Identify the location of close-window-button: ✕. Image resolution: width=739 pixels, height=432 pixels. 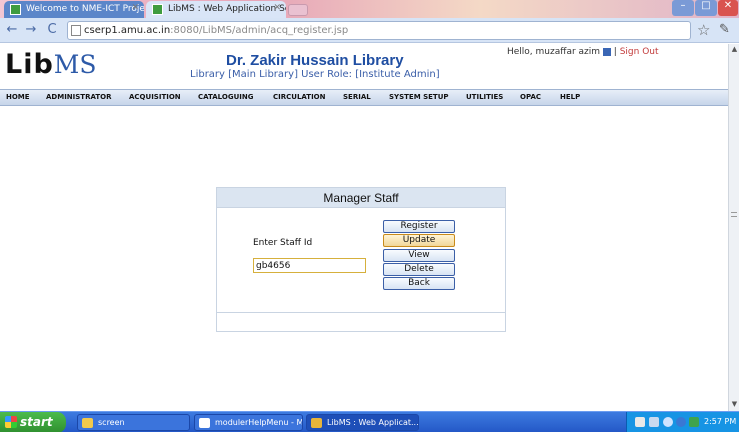
(728, 8).